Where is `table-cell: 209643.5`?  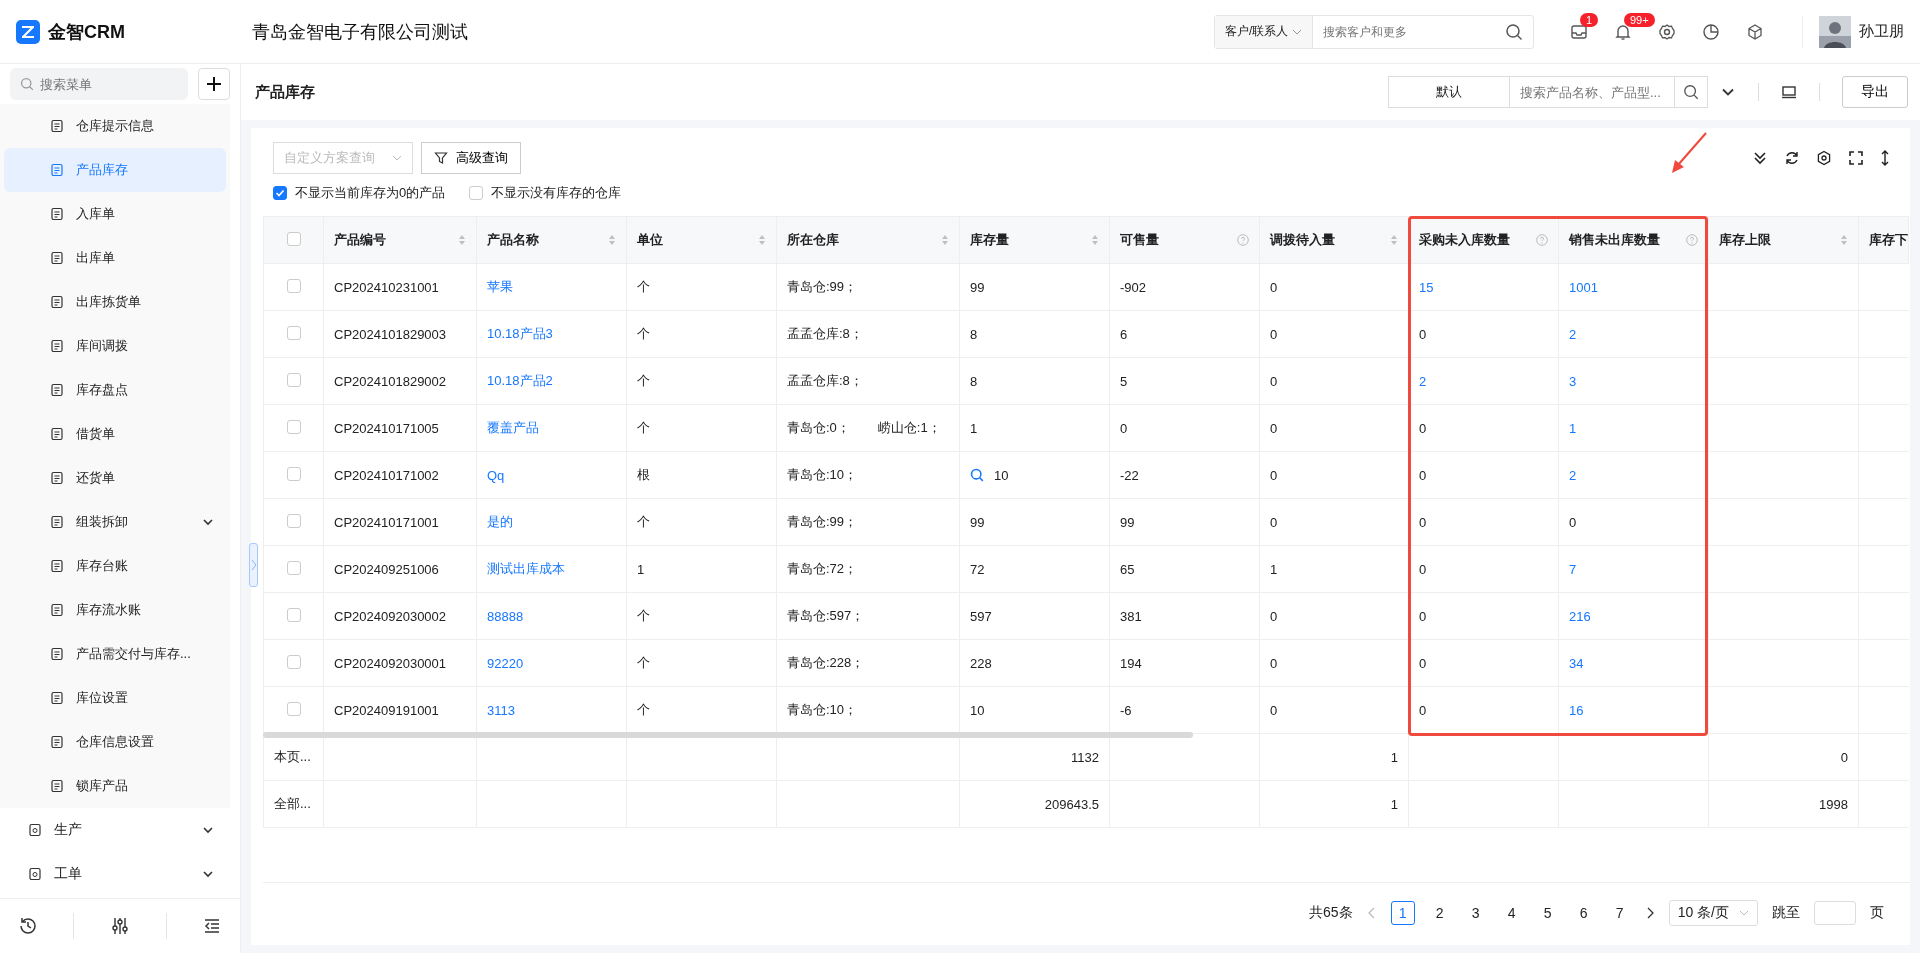 table-cell: 209643.5 is located at coordinates (1034, 804).